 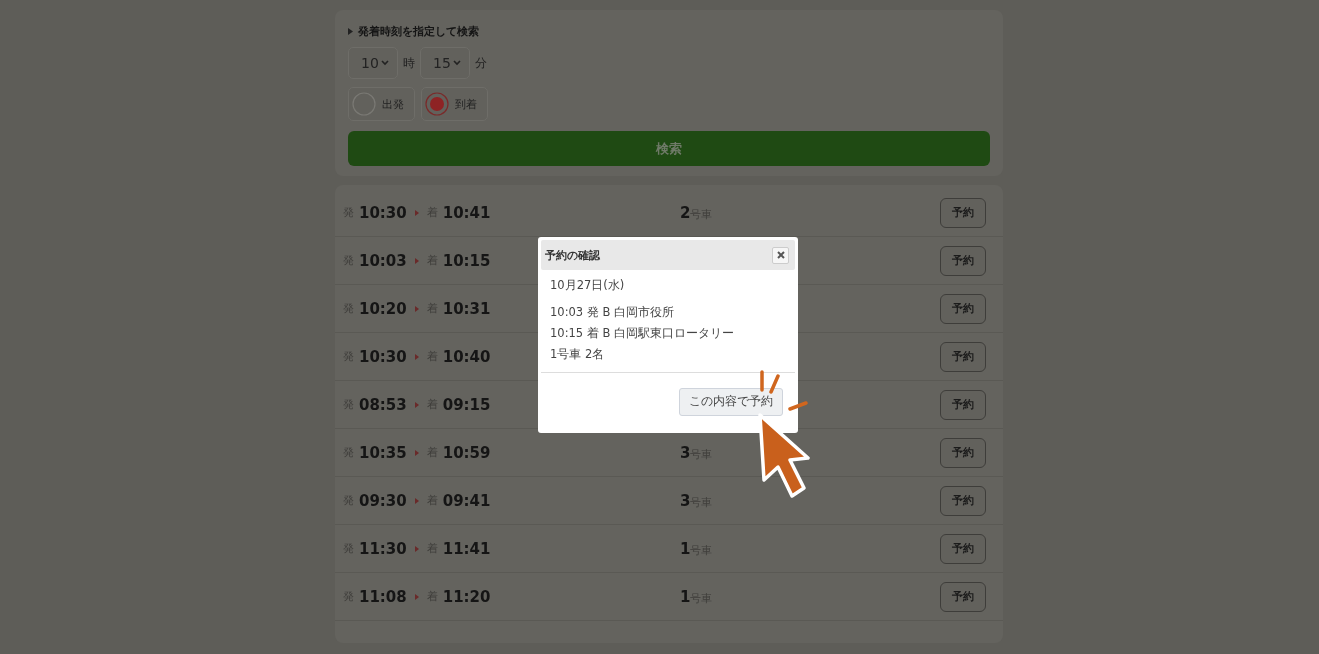 I want to click on arrival-time: 10:59, so click(x=466, y=452).